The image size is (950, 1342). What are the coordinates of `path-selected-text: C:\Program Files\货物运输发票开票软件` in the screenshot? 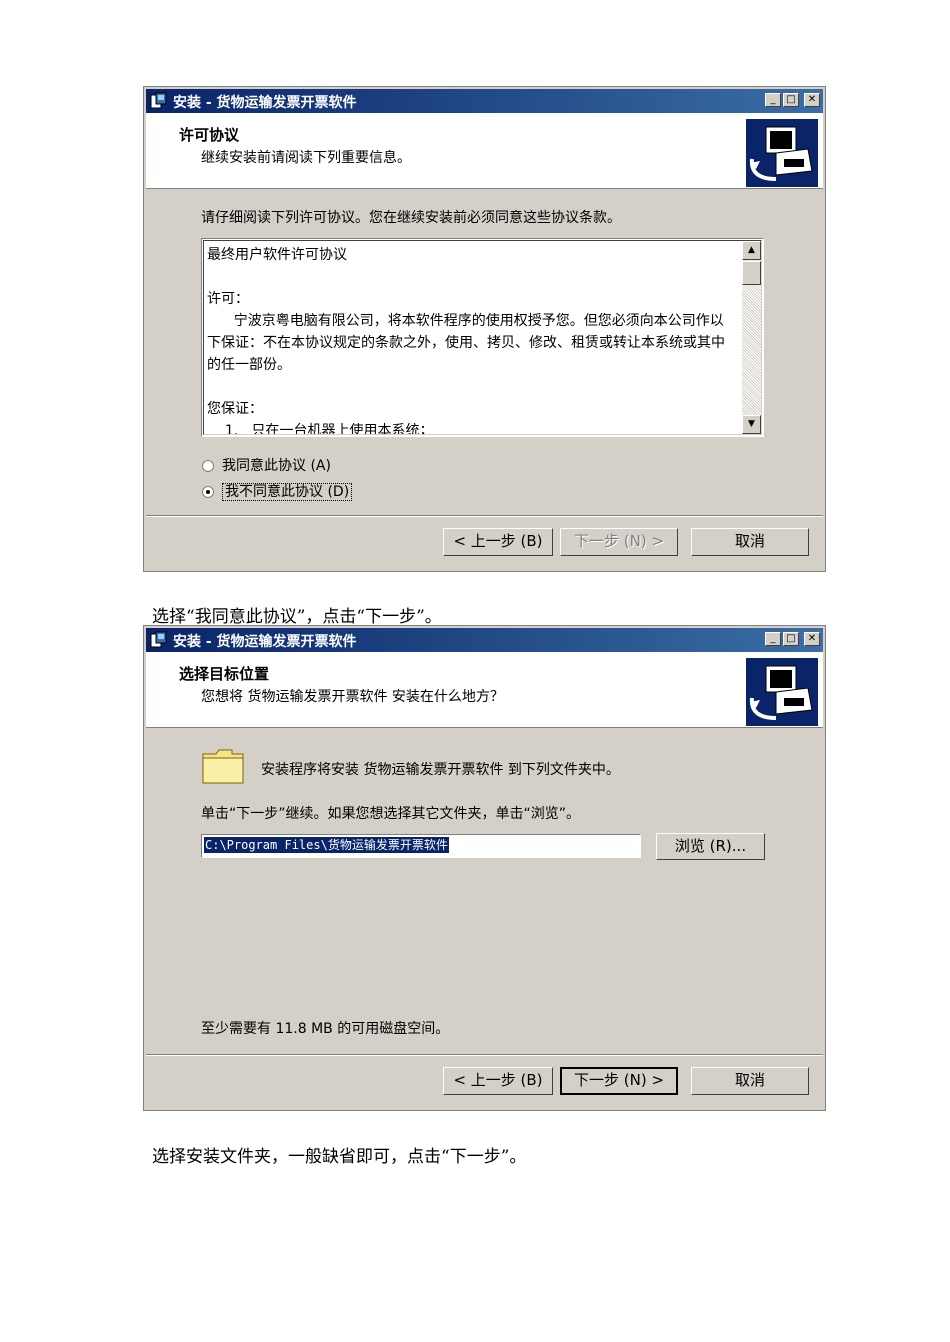 It's located at (326, 845).